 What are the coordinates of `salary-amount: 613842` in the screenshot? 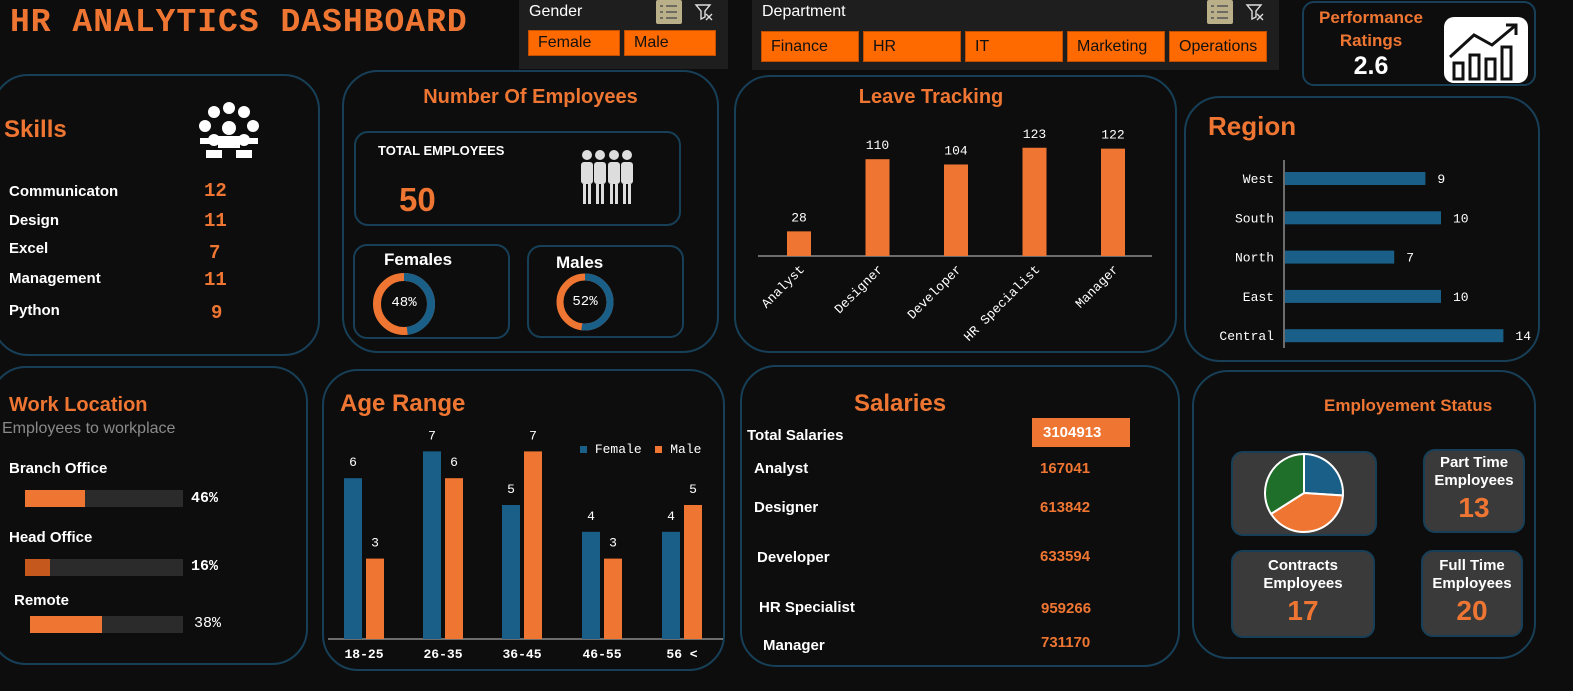 It's located at (1065, 507).